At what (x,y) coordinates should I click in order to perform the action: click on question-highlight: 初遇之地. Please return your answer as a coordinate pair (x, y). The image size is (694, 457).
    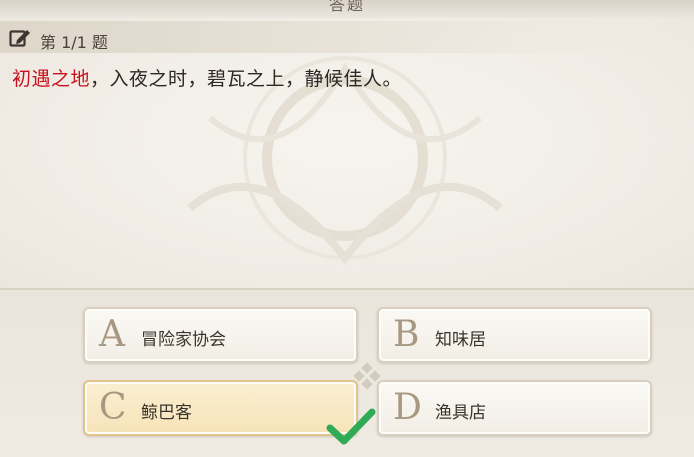
    Looking at the image, I should click on (51, 79).